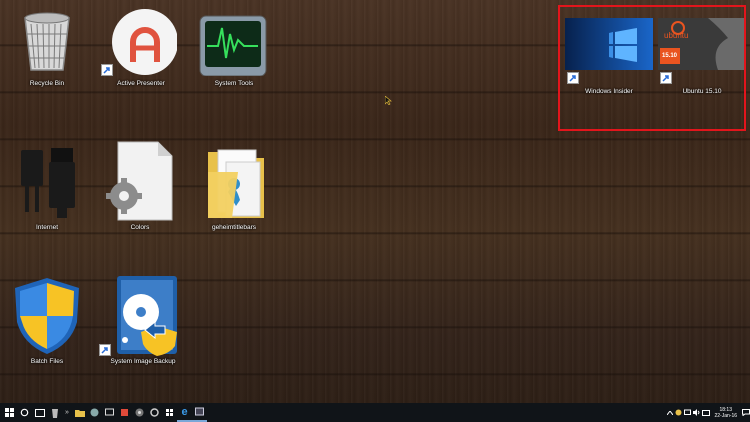 This screenshot has height=422, width=750. Describe the element at coordinates (47, 361) in the screenshot. I see `batch-files-label: Batch Files` at that location.